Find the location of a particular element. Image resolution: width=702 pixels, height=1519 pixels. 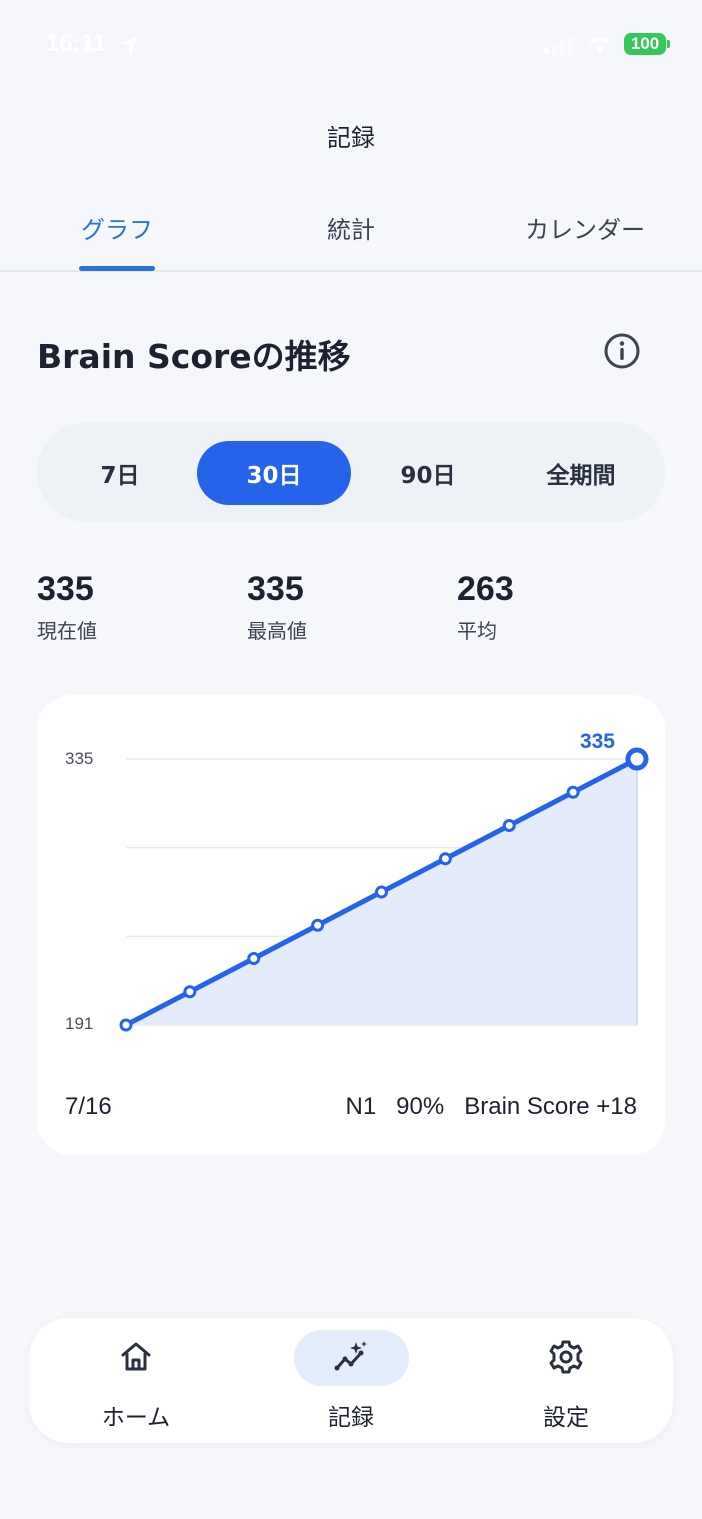

wifi-icon is located at coordinates (600, 45).